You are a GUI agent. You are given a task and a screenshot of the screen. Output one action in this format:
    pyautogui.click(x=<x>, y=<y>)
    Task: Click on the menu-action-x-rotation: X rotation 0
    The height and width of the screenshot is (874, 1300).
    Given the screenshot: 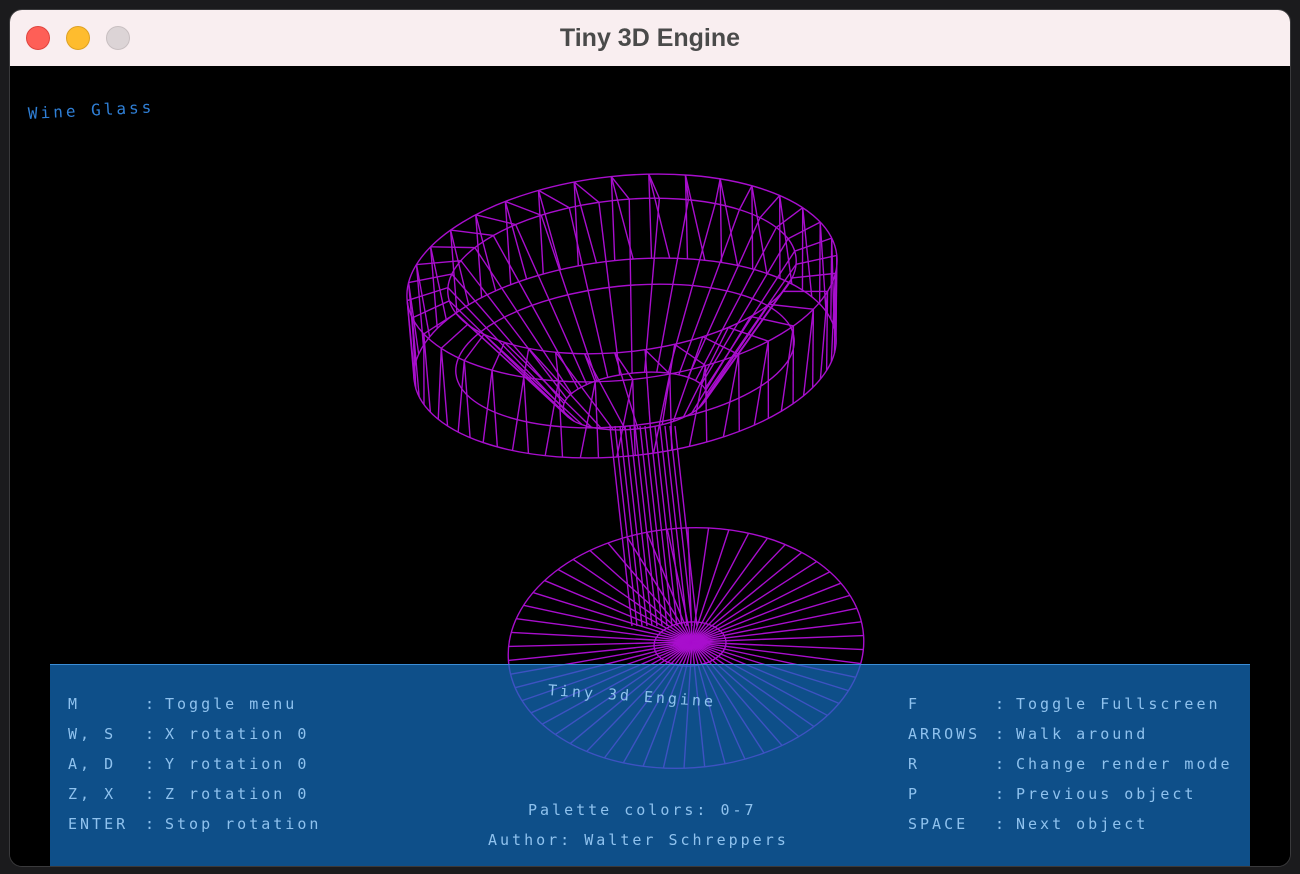 What is the action you would take?
    pyautogui.click(x=237, y=734)
    